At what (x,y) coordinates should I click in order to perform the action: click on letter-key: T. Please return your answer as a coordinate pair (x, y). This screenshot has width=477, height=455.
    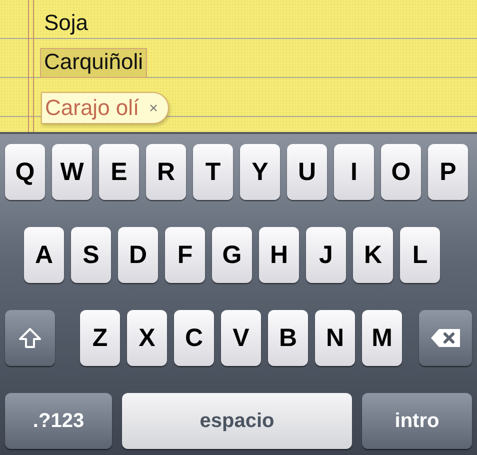
    Looking at the image, I should click on (213, 172).